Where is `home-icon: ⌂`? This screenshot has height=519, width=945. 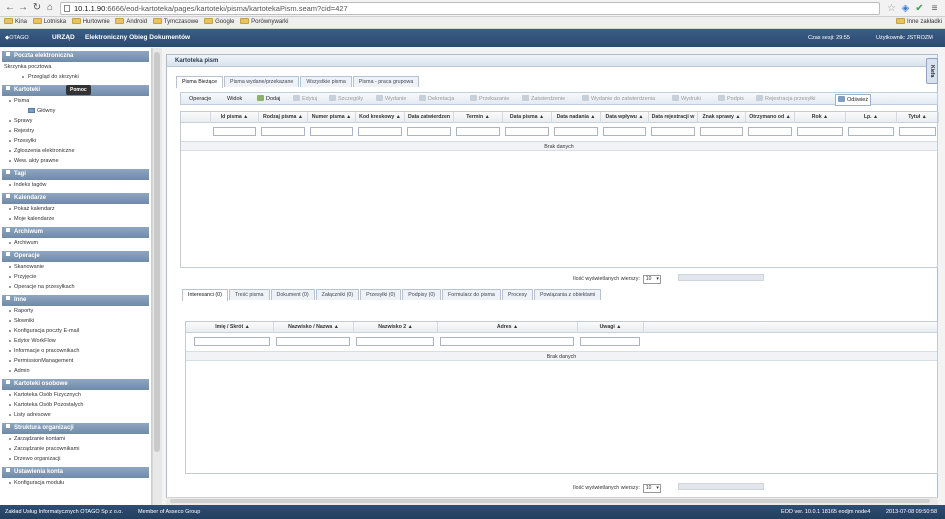 home-icon: ⌂ is located at coordinates (50, 8).